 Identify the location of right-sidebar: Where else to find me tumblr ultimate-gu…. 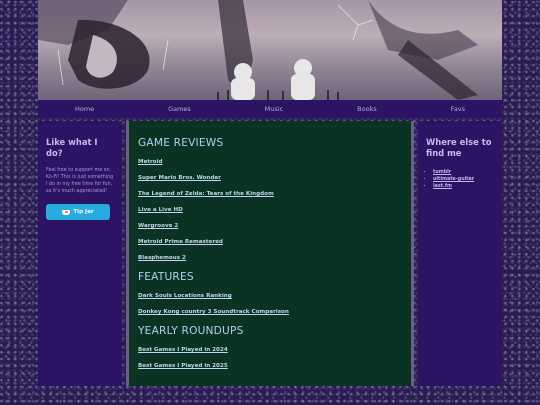
(460, 253).